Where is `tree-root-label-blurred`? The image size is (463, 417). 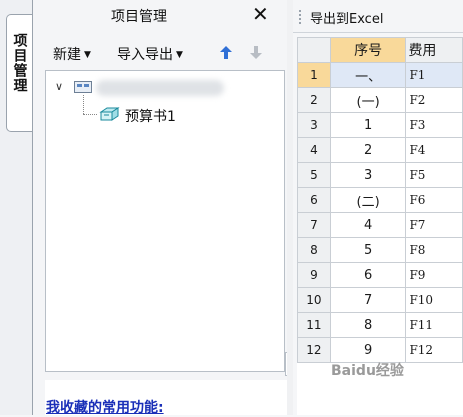 tree-root-label-blurred is located at coordinates (160, 88).